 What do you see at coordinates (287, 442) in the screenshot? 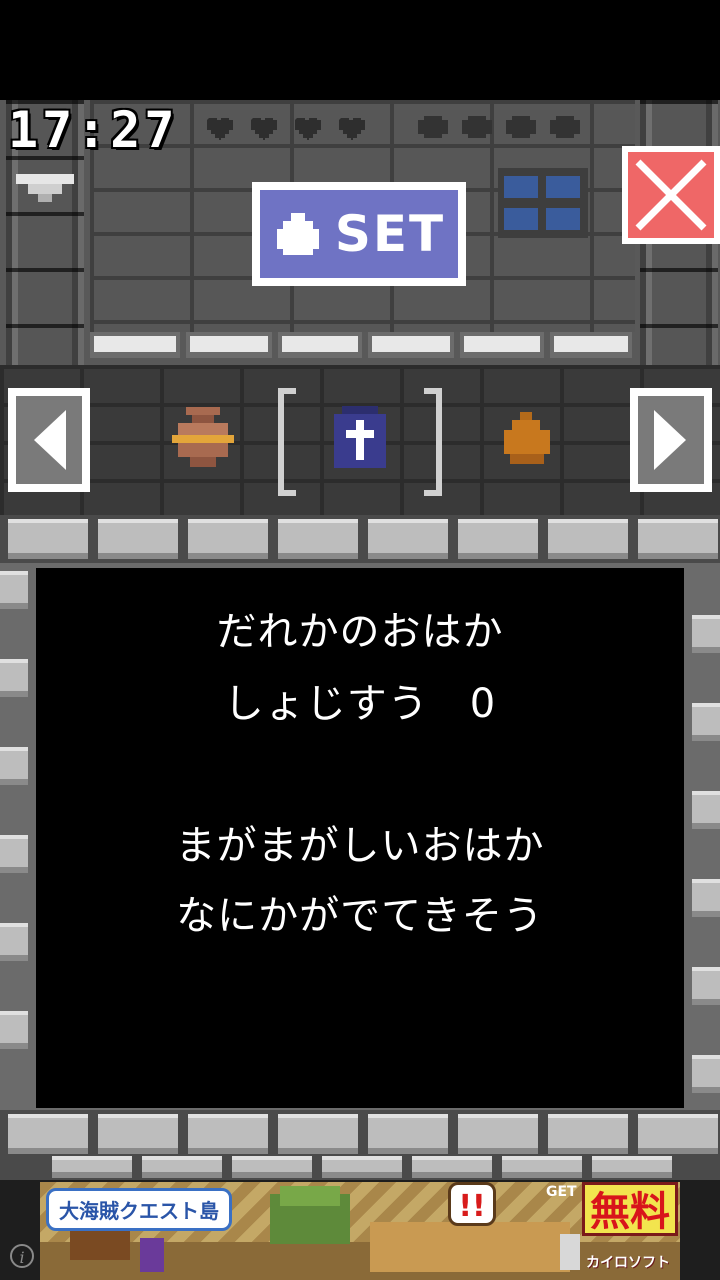
I see `selection-bracket-left` at bounding box center [287, 442].